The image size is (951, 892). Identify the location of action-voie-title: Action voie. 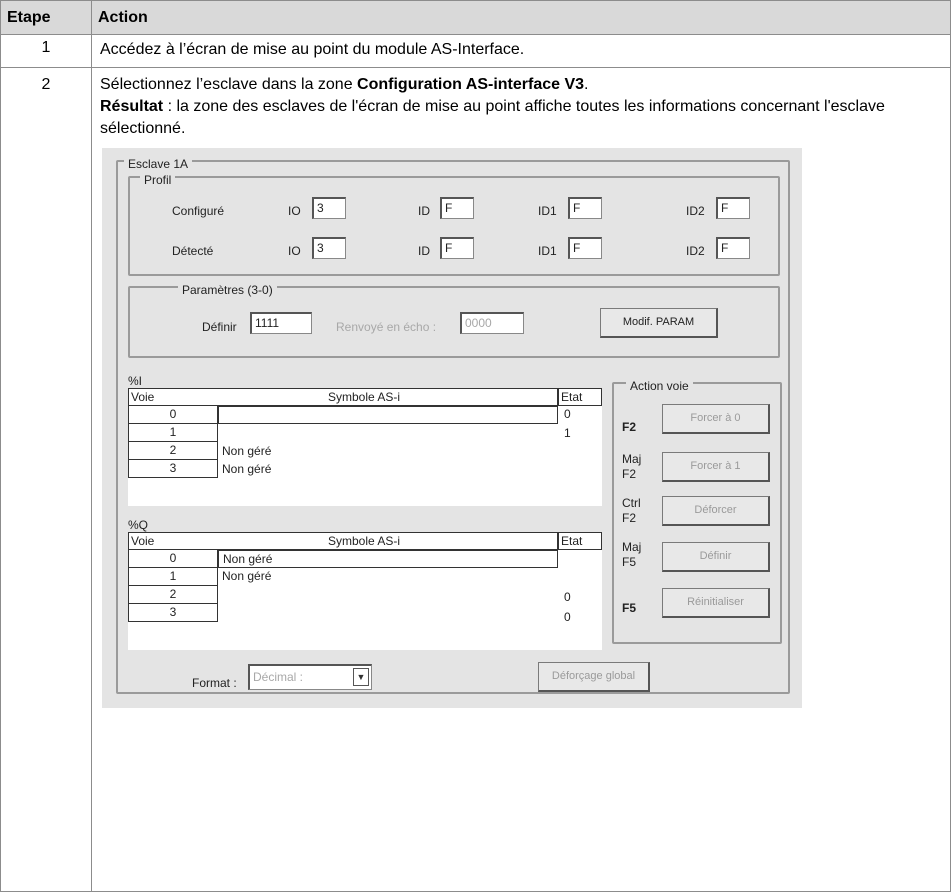
(659, 386).